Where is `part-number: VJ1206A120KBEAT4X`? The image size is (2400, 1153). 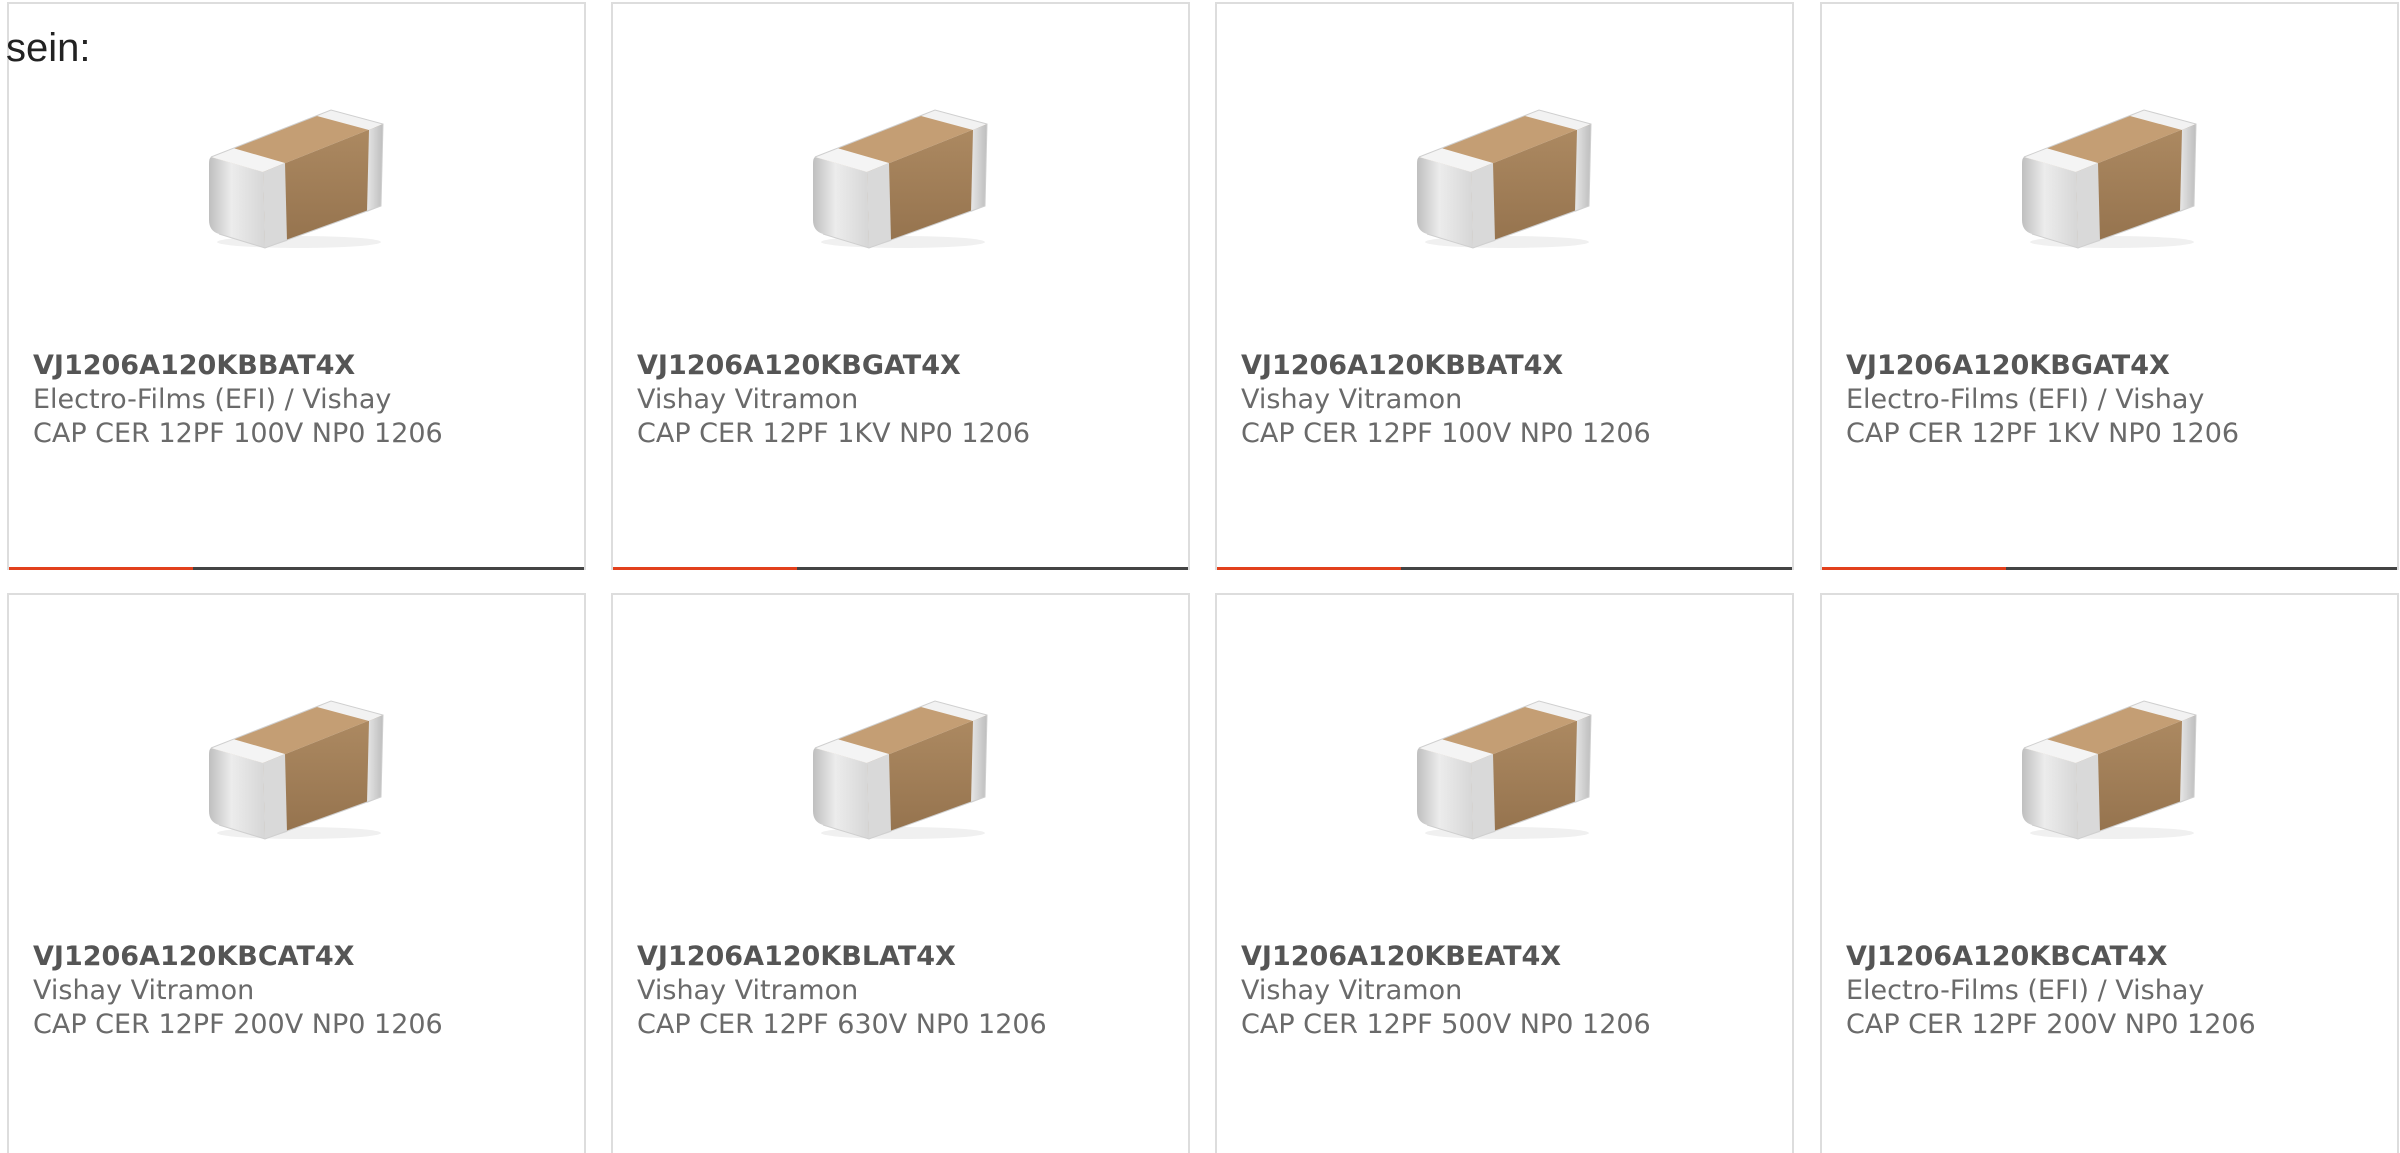 part-number: VJ1206A120KBEAT4X is located at coordinates (1511, 957).